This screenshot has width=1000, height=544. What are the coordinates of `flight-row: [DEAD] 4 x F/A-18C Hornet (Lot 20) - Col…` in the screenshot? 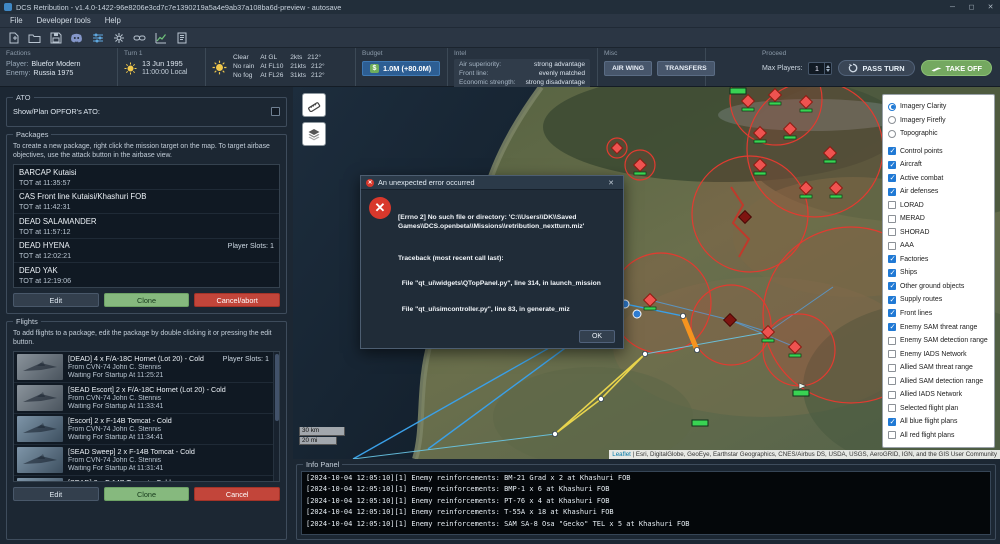 It's located at (146, 368).